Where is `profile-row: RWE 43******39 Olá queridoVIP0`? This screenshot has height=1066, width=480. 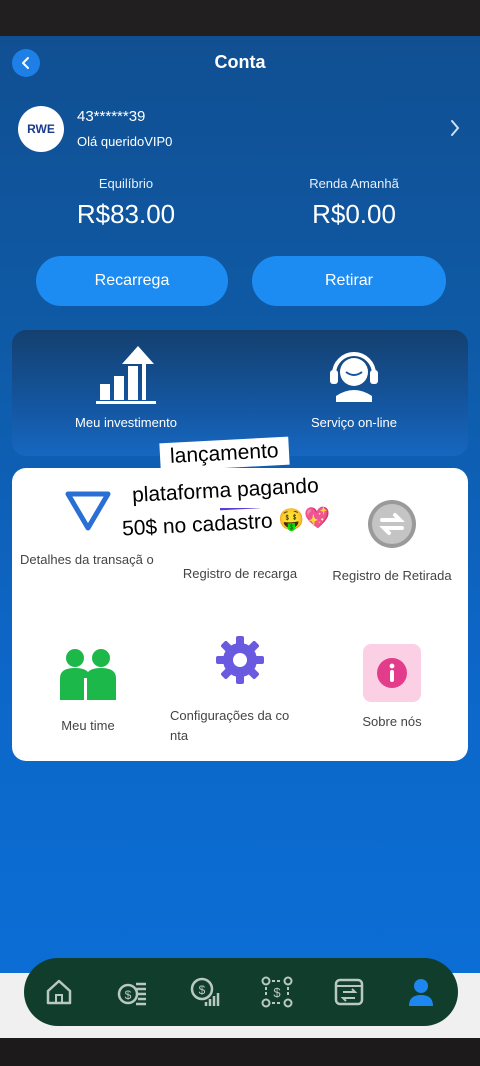 profile-row: RWE 43******39 Olá queridoVIP0 is located at coordinates (243, 131).